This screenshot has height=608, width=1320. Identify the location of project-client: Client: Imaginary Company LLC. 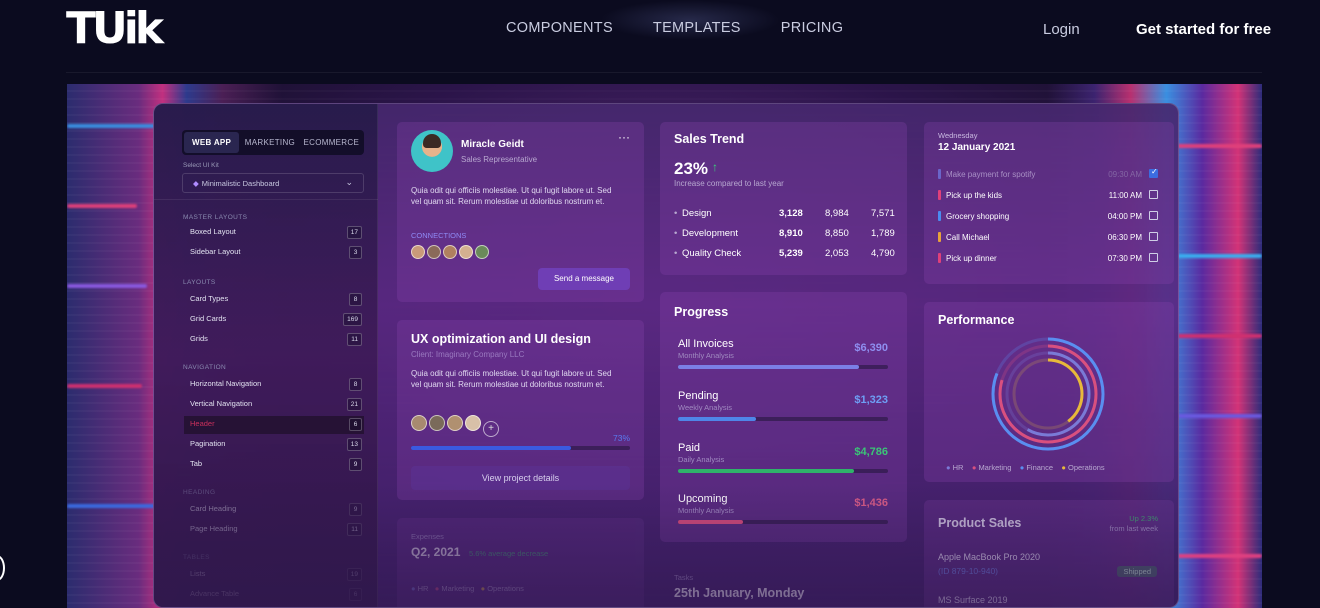
(468, 354).